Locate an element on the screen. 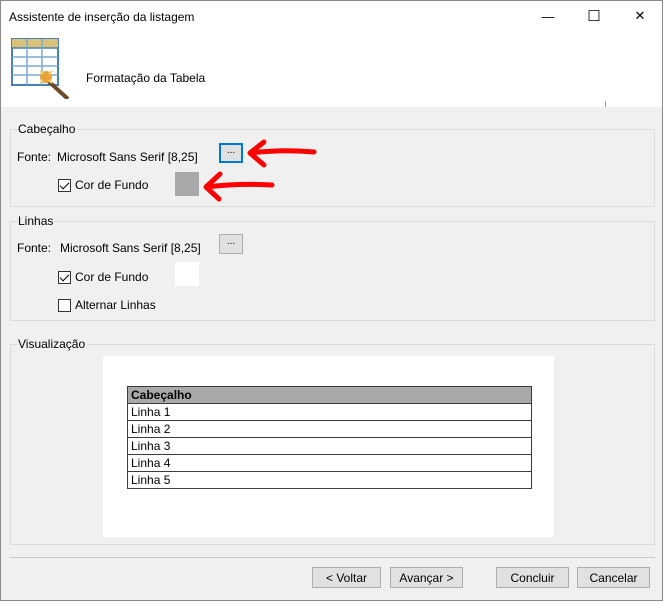 This screenshot has width=669, height=606. preview-cell: Linha 1 is located at coordinates (329, 412).